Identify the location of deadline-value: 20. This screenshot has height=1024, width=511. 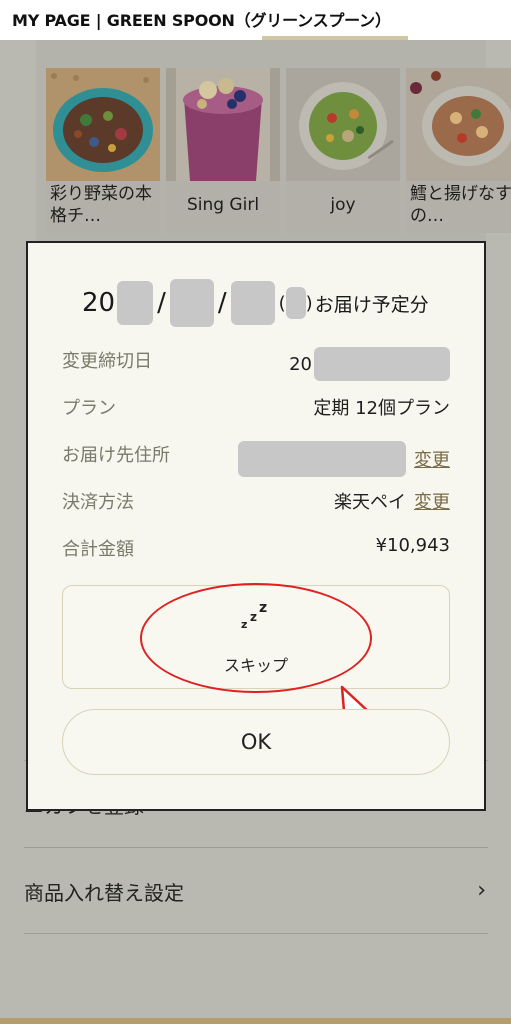
(369, 364).